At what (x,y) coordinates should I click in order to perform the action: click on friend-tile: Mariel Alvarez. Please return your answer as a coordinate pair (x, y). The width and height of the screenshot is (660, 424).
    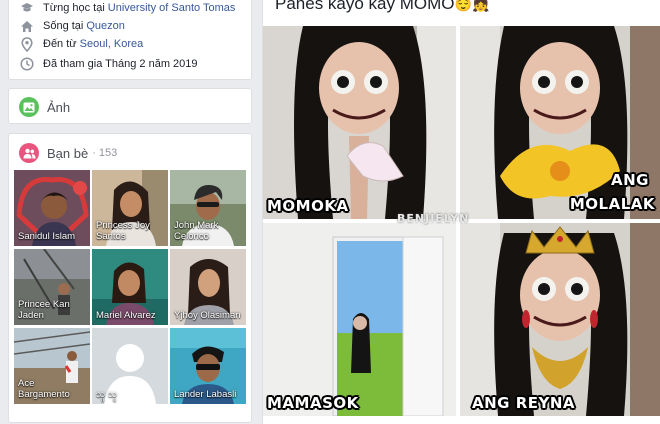
    Looking at the image, I should click on (130, 287).